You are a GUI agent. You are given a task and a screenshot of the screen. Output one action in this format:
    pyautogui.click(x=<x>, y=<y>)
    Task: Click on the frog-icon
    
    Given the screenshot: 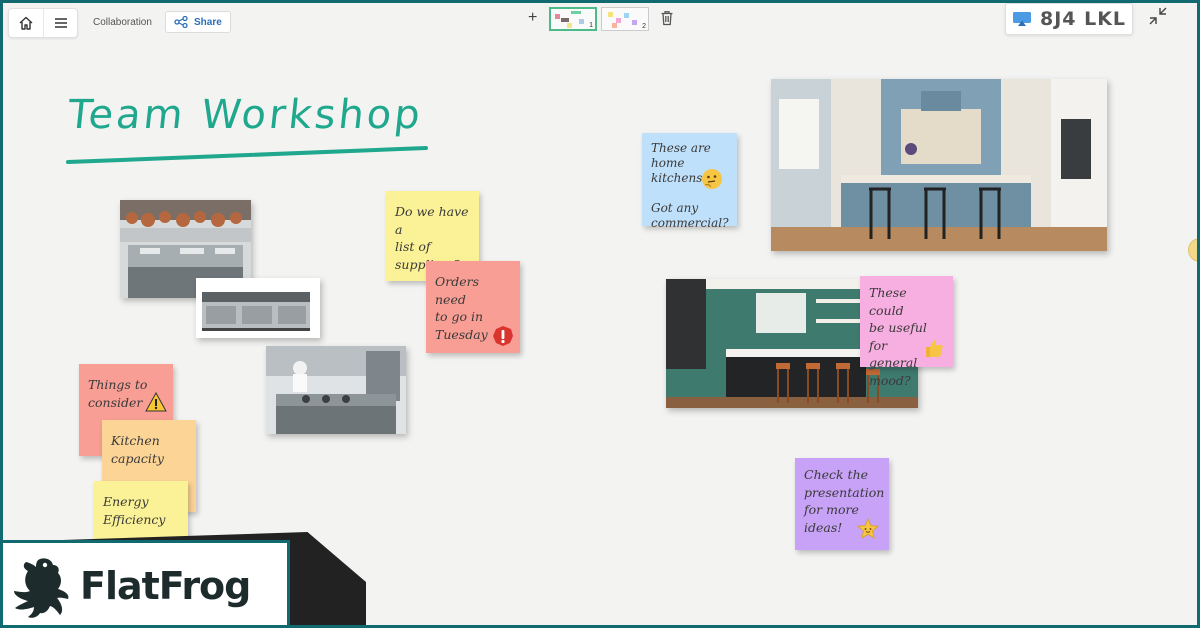 What is the action you would take?
    pyautogui.click(x=41, y=587)
    